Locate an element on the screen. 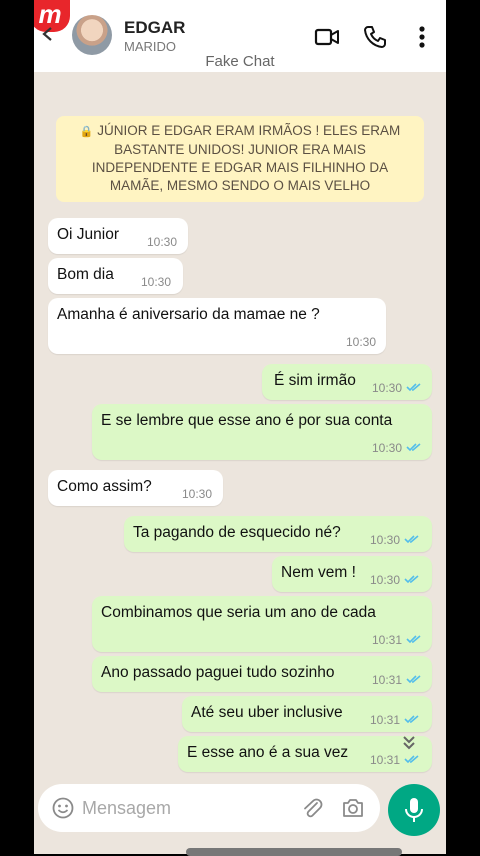 The width and height of the screenshot is (480, 856). message-composer: Mensagem is located at coordinates (209, 808).